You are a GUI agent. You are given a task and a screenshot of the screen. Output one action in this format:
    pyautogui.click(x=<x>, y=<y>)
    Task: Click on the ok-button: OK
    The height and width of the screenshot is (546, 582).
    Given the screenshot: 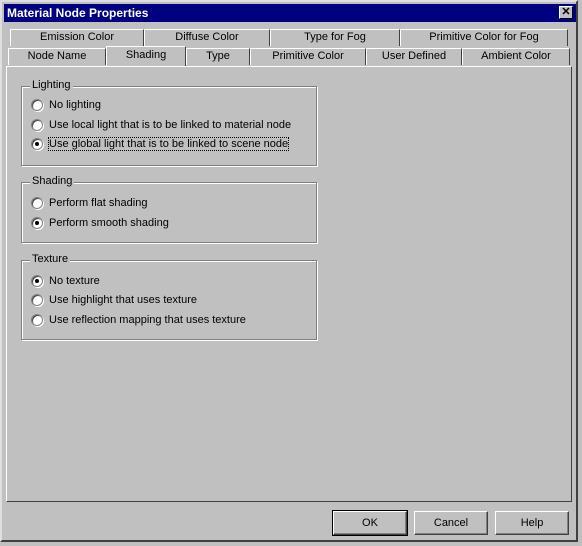 What is the action you would take?
    pyautogui.click(x=370, y=523)
    